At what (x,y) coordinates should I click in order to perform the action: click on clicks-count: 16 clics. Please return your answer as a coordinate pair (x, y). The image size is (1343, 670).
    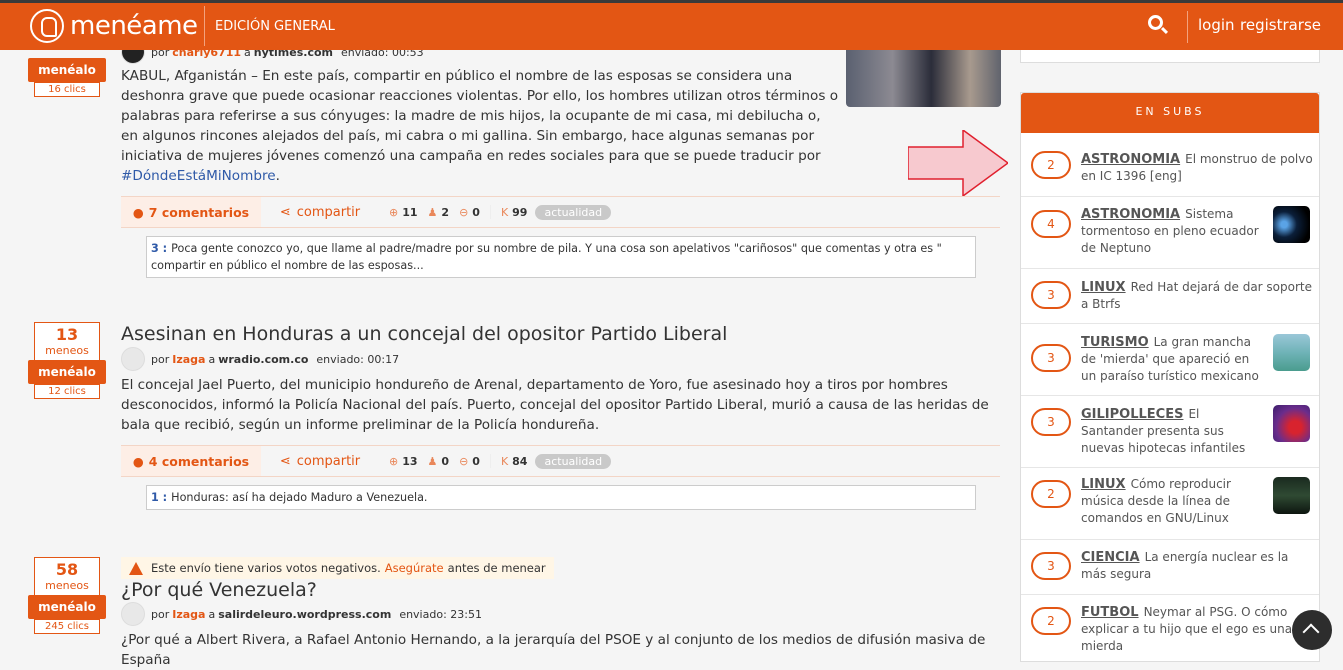
    Looking at the image, I should click on (67, 89).